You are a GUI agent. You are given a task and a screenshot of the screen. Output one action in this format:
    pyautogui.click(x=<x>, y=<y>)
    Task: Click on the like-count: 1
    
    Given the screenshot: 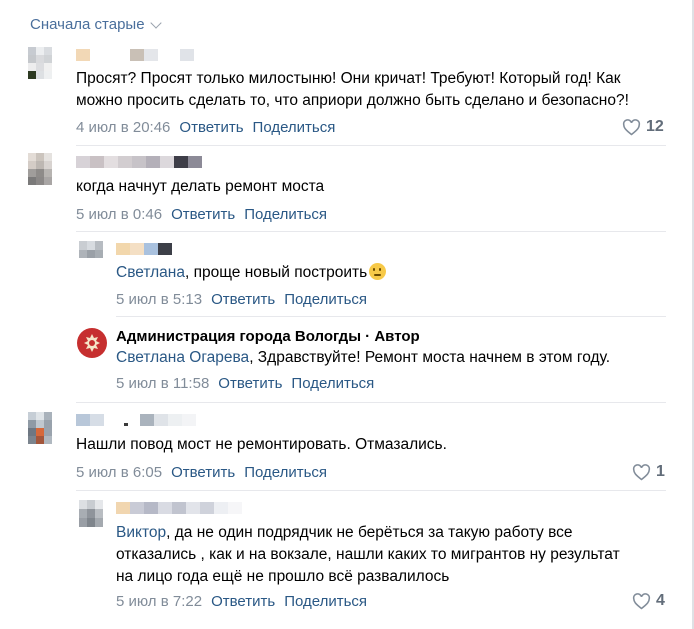 What is the action you would take?
    pyautogui.click(x=660, y=471)
    